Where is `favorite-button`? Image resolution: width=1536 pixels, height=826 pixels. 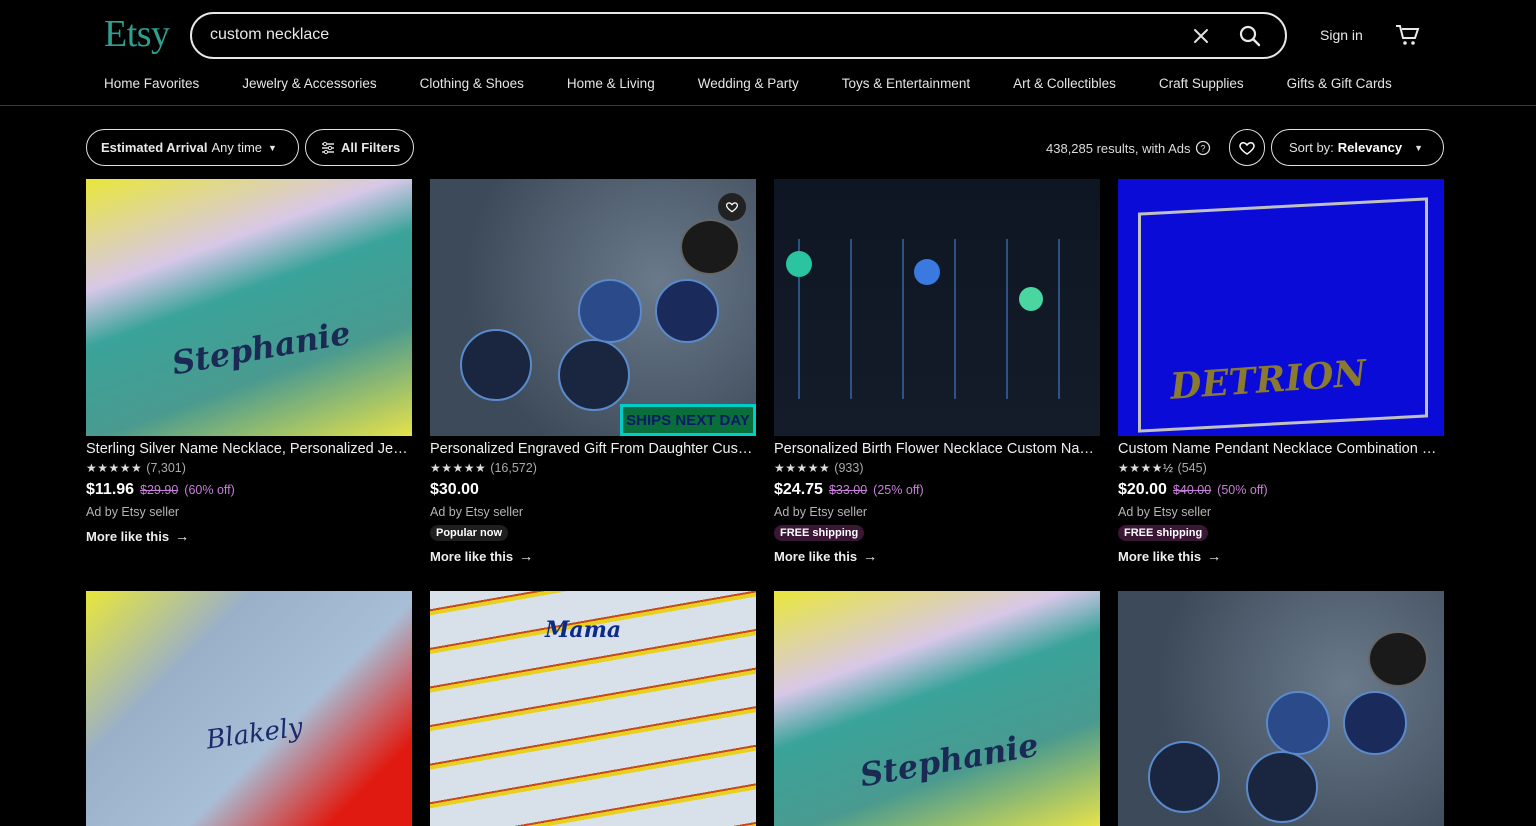 favorite-button is located at coordinates (732, 207).